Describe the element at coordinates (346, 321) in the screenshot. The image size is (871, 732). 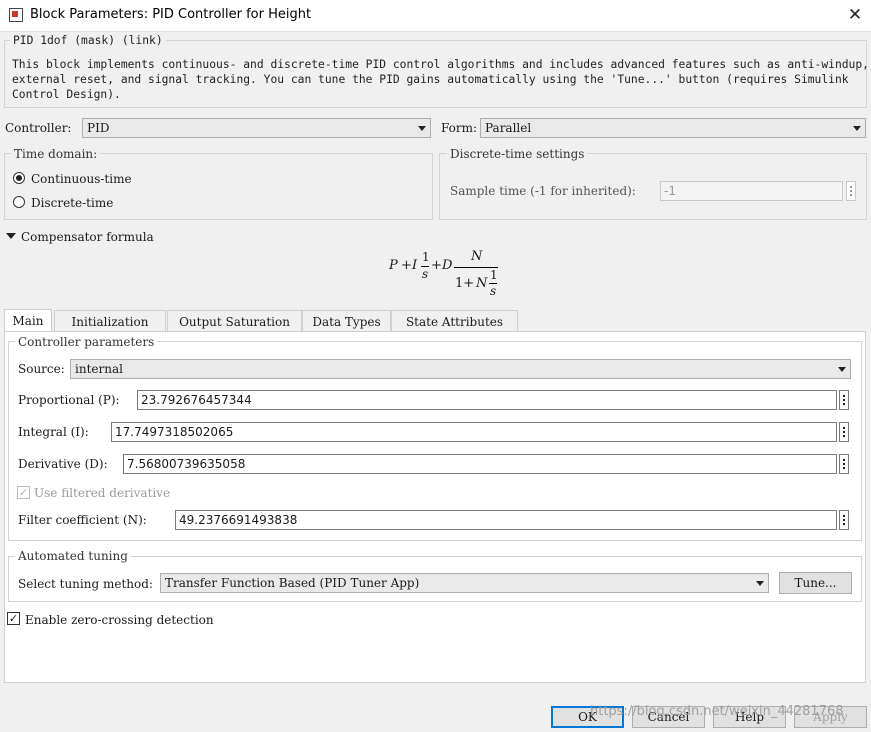
I see `tab-data-types: Data Types` at that location.